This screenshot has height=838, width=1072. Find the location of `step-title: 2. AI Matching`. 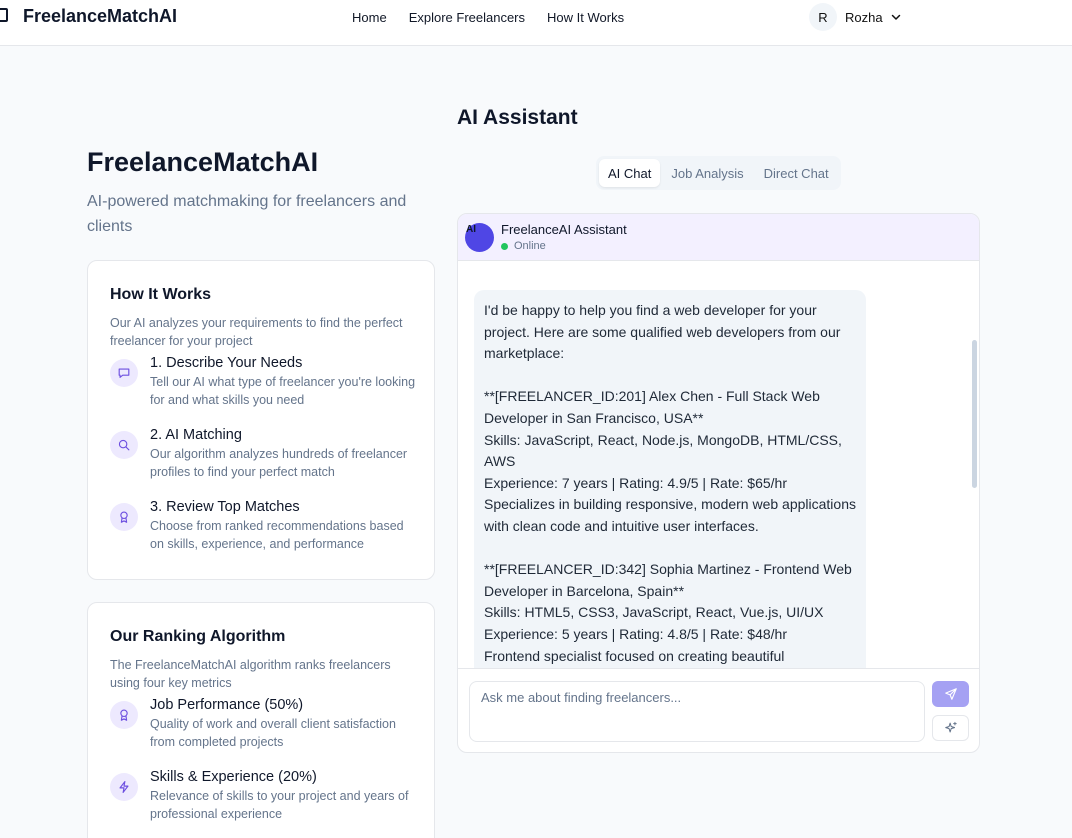

step-title: 2. AI Matching is located at coordinates (196, 435).